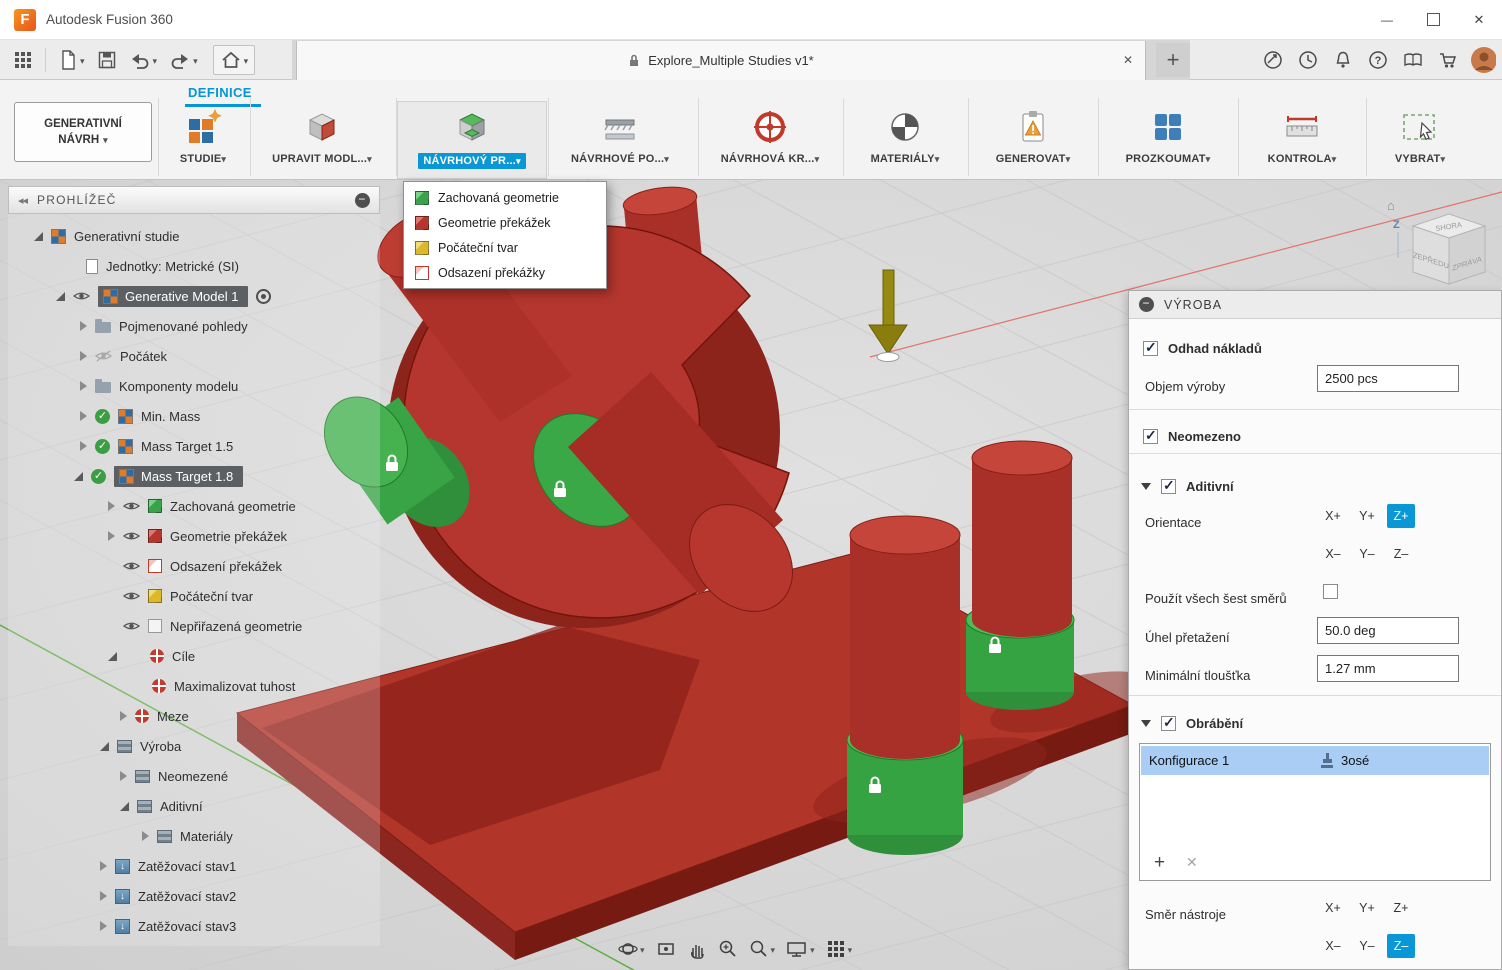 This screenshot has width=1502, height=970. What do you see at coordinates (1420, 140) in the screenshot?
I see `ribbon-group-vybrat: VYBRAT` at bounding box center [1420, 140].